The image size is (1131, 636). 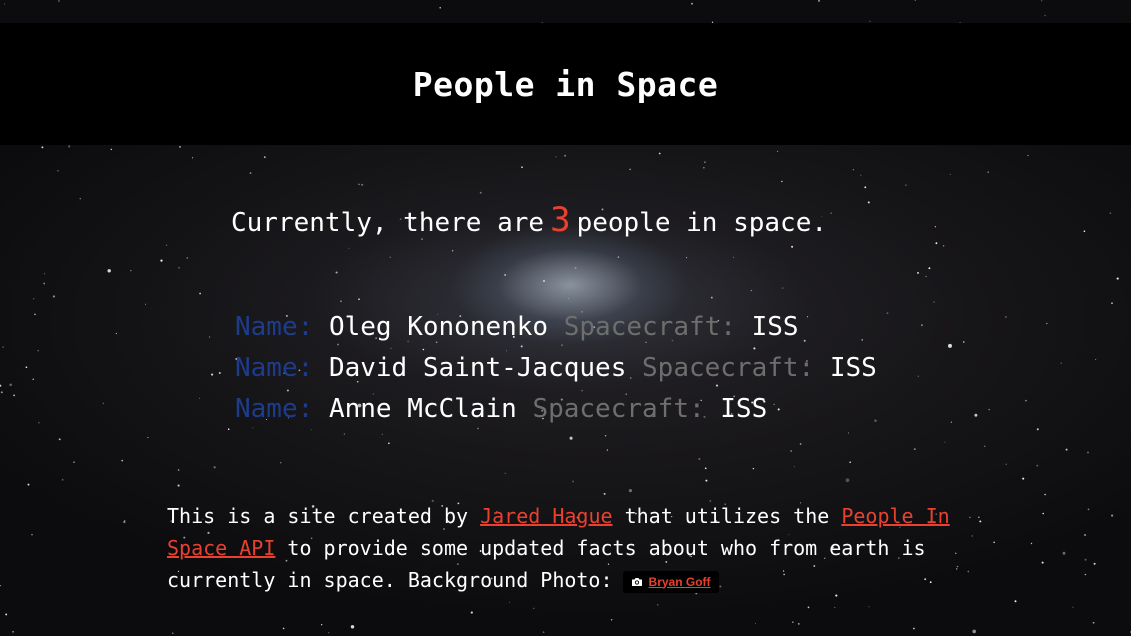 I want to click on person-row: Name: Anne McClain Spacecraft: ISS, so click(x=556, y=409).